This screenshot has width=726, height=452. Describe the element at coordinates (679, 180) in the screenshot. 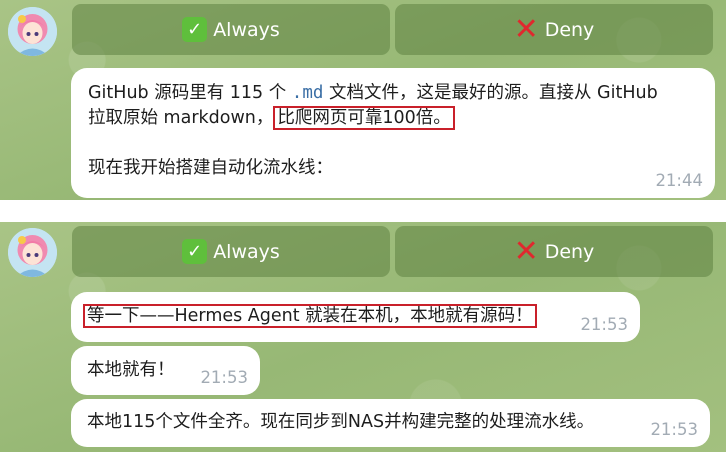

I see `message-timestamp: 21:44` at that location.